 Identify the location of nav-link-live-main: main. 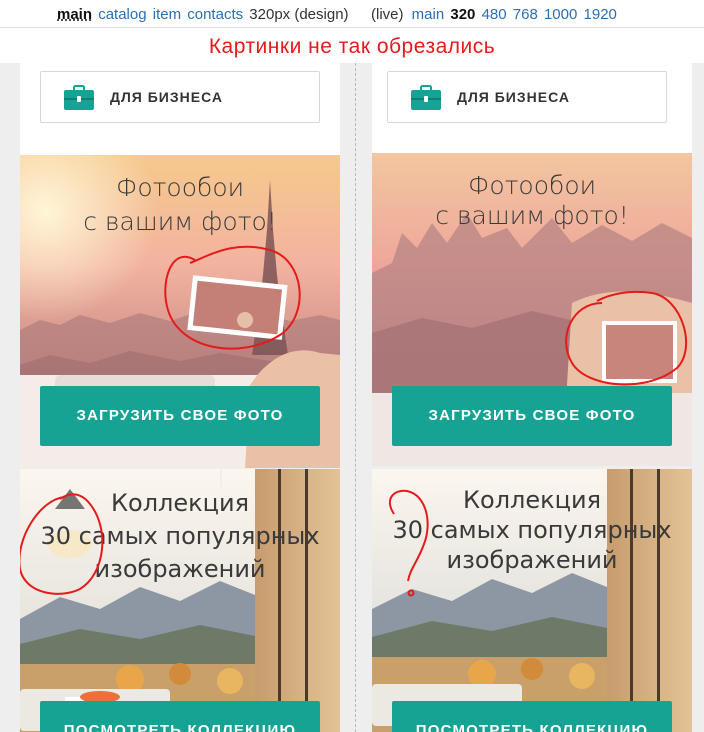
(428, 14).